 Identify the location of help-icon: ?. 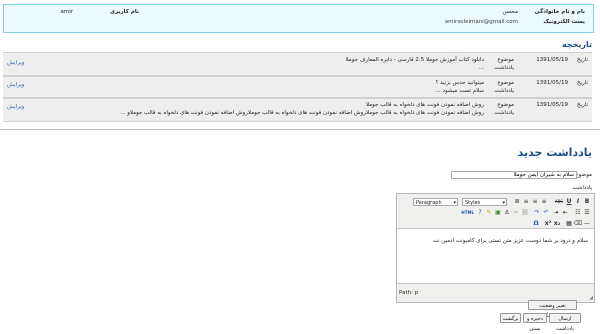
(480, 213).